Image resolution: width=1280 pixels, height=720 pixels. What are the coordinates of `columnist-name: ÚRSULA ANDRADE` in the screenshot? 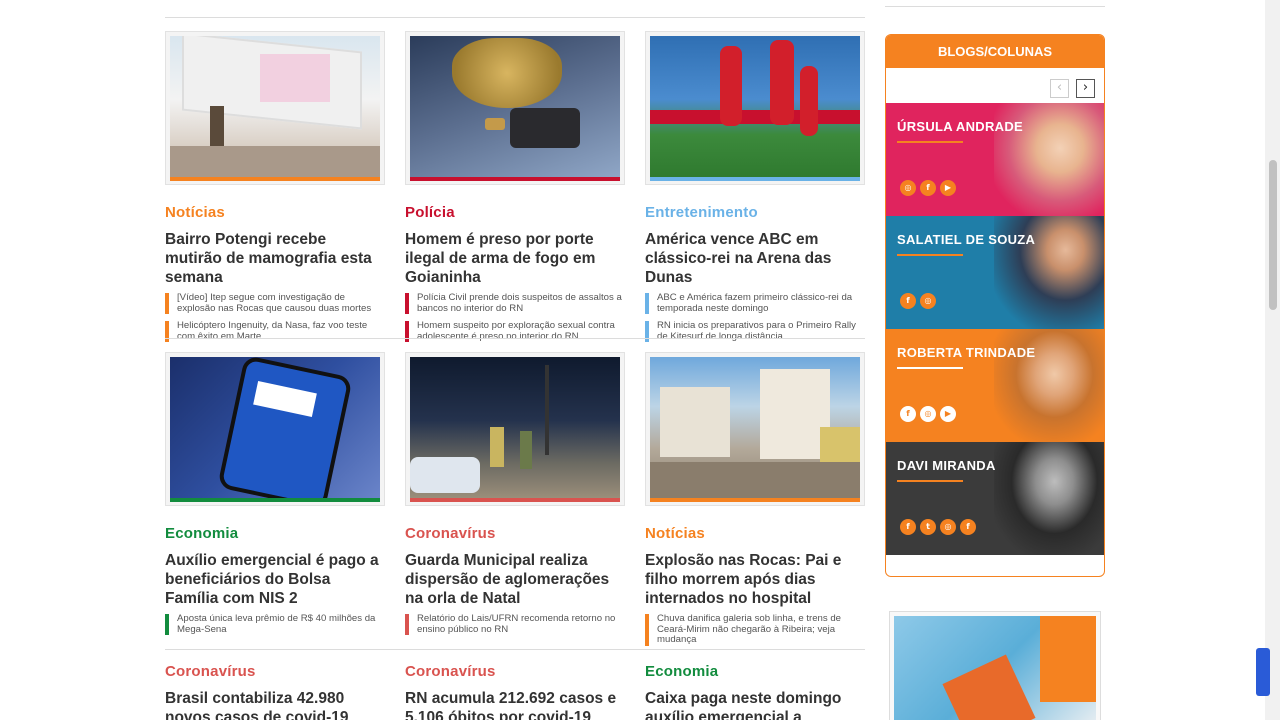 It's located at (960, 126).